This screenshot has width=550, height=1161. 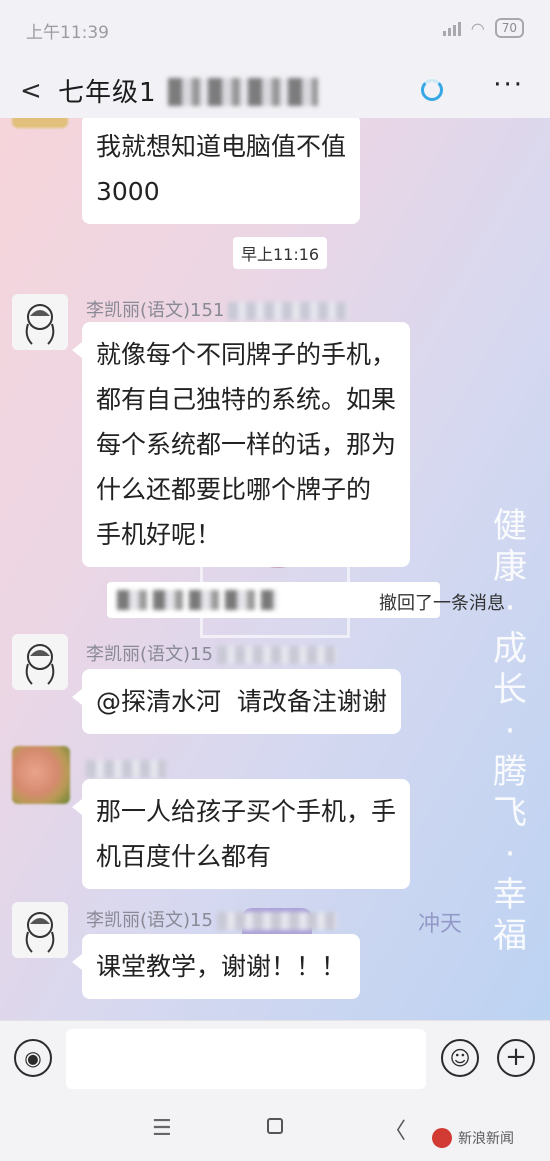 What do you see at coordinates (107, 93) in the screenshot?
I see `chat-title: 七年级1` at bounding box center [107, 93].